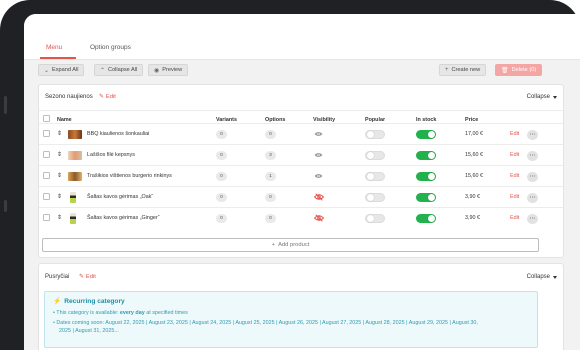  I want to click on trash-icon: 🗑, so click(505, 70).